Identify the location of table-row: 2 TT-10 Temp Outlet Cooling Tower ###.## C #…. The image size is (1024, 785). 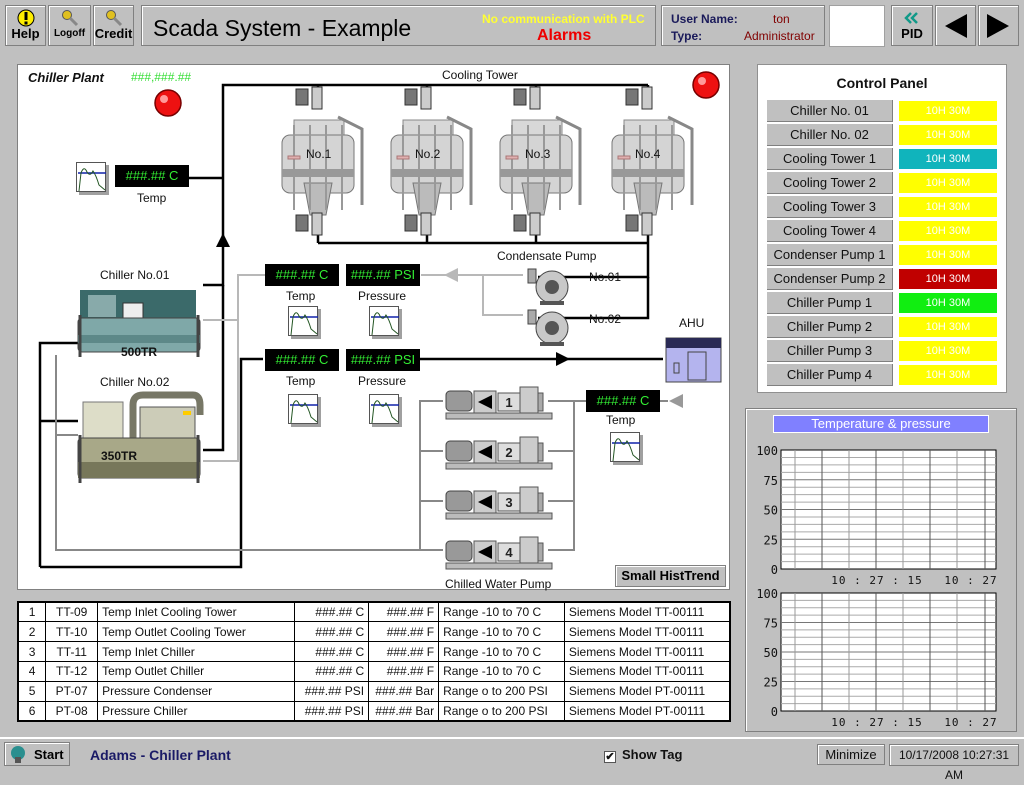
(374, 632).